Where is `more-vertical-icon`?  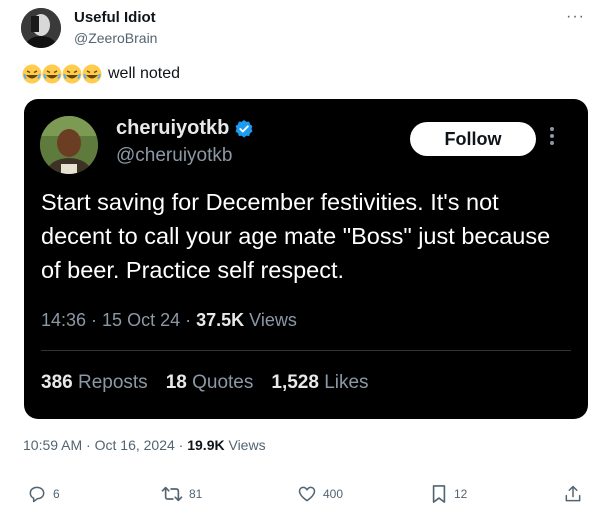 more-vertical-icon is located at coordinates (553, 137).